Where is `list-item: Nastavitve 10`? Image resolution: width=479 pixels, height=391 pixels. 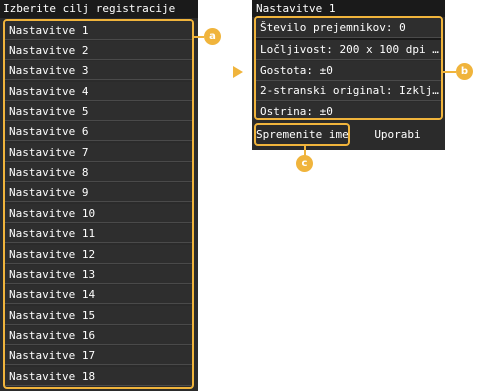 list-item: Nastavitve 10 is located at coordinates (98, 213).